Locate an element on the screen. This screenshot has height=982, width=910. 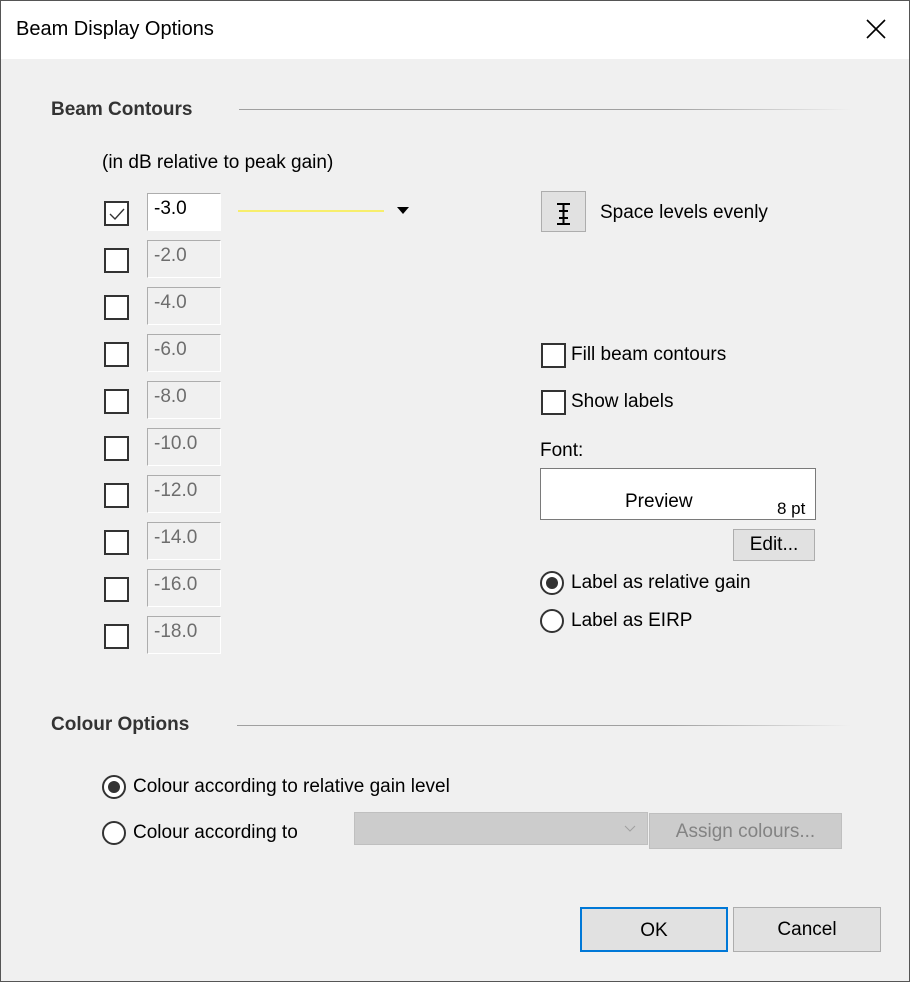
label-eirp-label: Label as EIRP is located at coordinates (632, 620).